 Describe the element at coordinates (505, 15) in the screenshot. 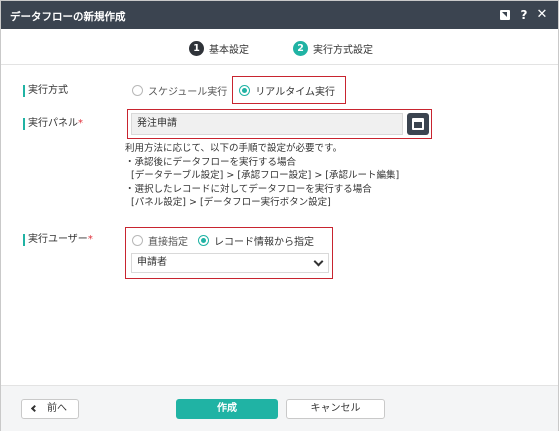

I see `expand-icon` at that location.